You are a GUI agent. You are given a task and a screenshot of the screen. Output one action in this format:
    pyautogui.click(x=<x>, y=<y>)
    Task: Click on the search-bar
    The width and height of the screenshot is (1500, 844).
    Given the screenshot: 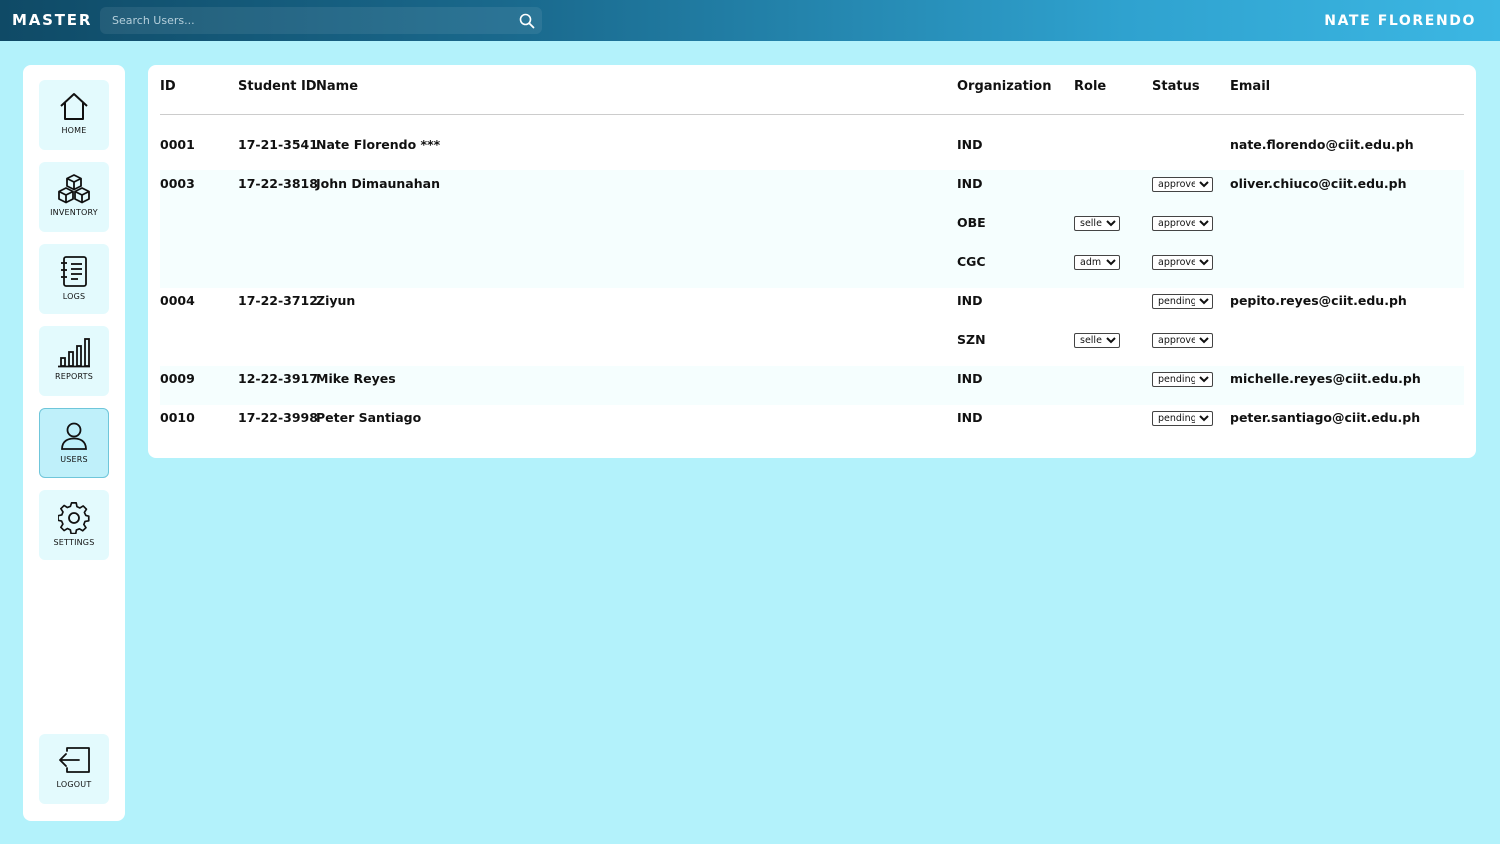 What is the action you would take?
    pyautogui.click(x=321, y=20)
    